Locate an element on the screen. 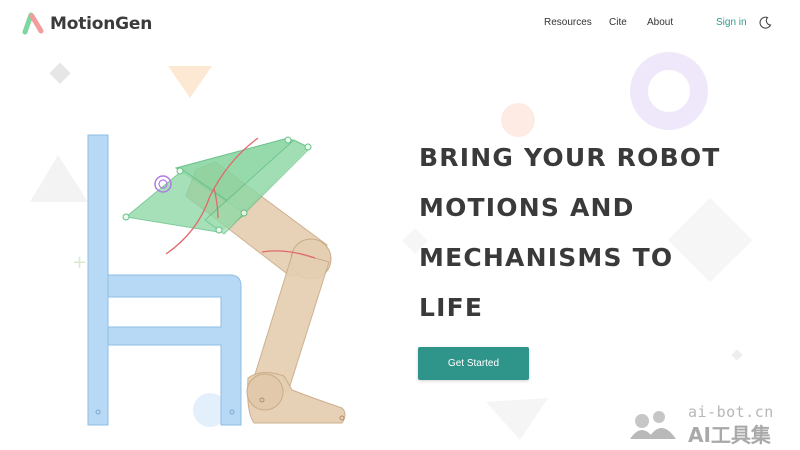 The width and height of the screenshot is (800, 450). nav-link-about: About is located at coordinates (660, 22).